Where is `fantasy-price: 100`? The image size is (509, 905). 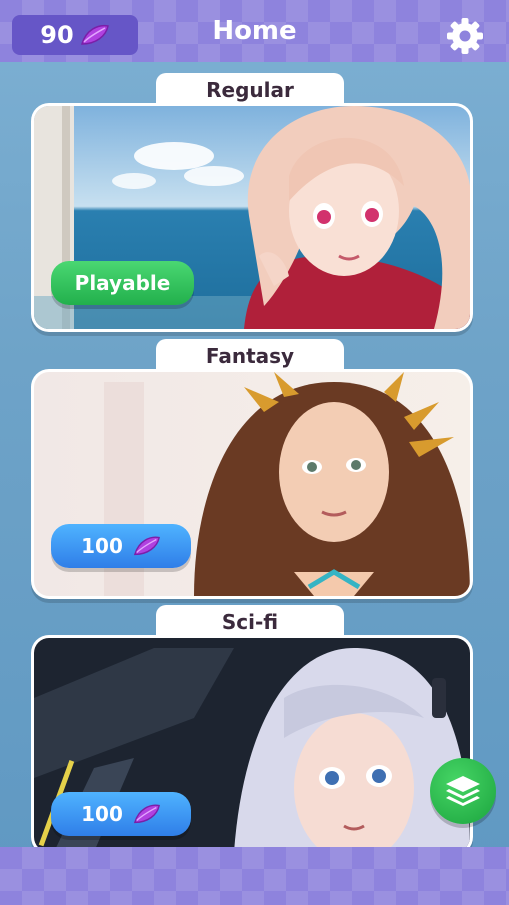 fantasy-price: 100 is located at coordinates (102, 546).